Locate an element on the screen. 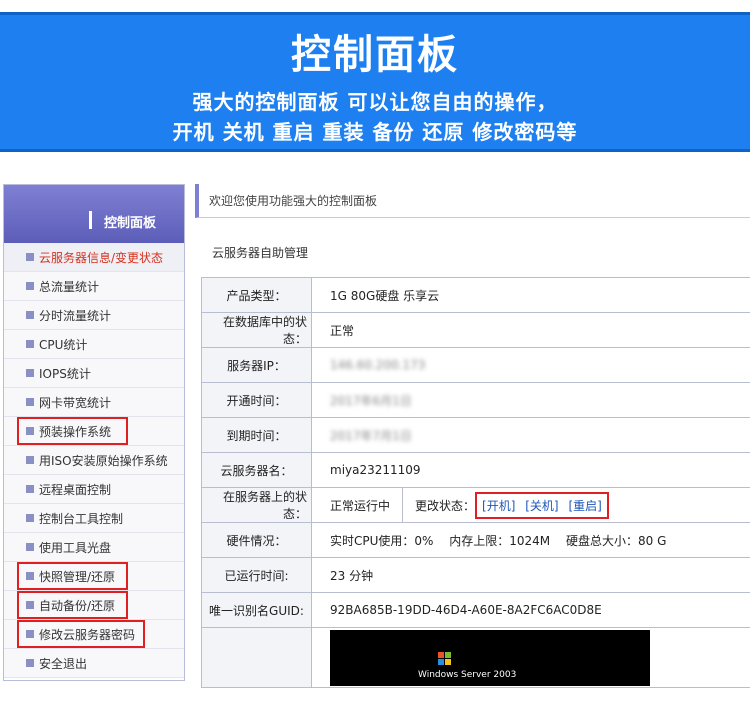 This screenshot has width=750, height=701. sidebar-item-server-info: 云服务器信息/变更状态 is located at coordinates (94, 257).